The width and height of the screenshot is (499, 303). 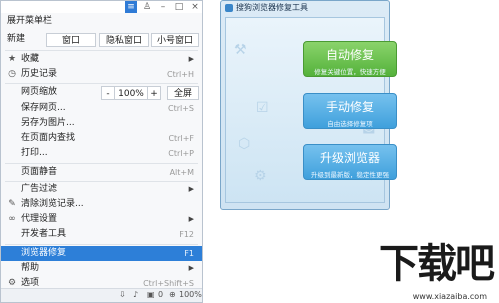 I want to click on maximize-icon: □, so click(x=179, y=7).